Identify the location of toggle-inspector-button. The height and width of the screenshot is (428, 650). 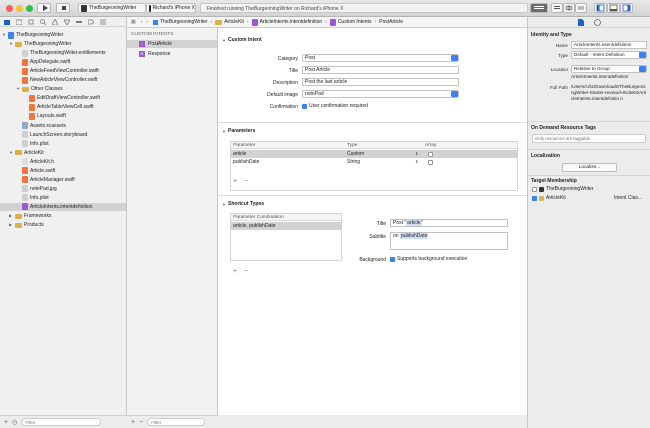
(626, 8).